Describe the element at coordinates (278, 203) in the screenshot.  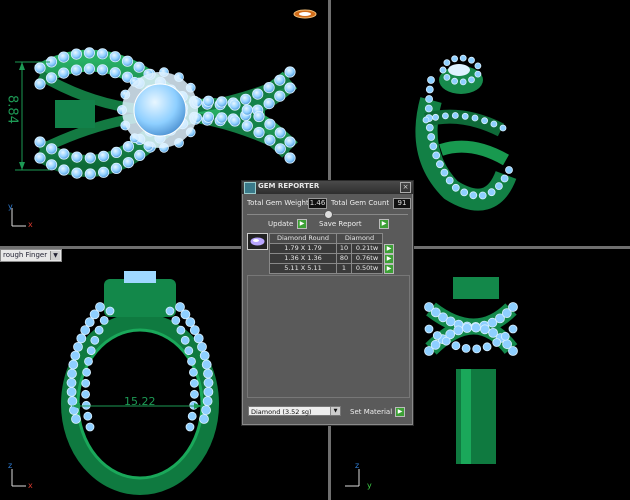
I see `total-weight-label: Total Gem Weight` at that location.